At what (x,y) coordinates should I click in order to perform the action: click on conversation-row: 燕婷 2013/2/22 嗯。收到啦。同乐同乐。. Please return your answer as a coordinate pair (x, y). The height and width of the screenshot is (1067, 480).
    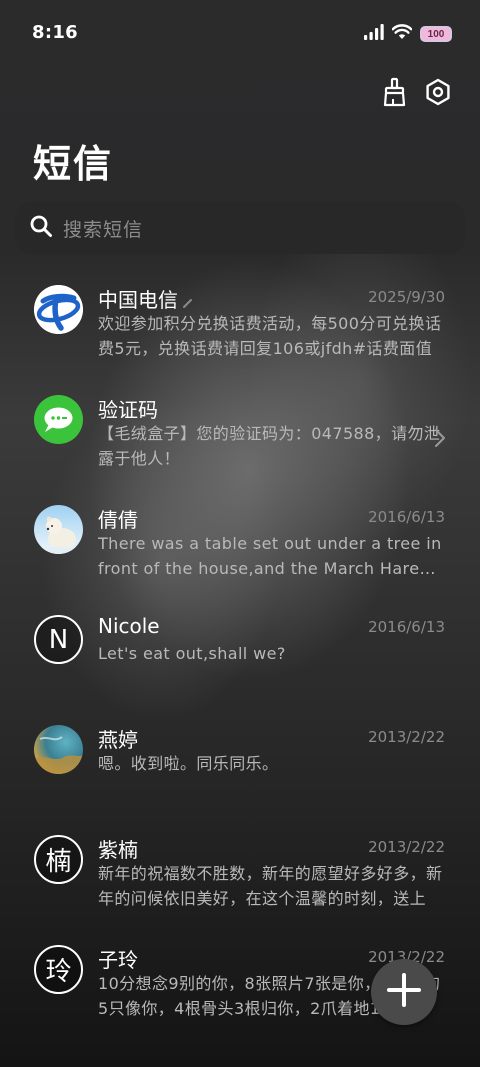
    Looking at the image, I should click on (240, 771).